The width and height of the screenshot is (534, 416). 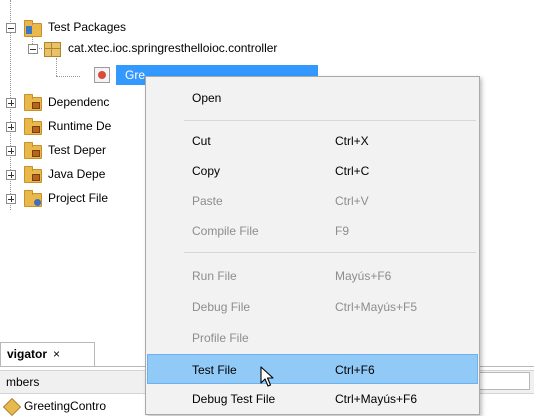 I want to click on tab-label: vigator, so click(x=27, y=354).